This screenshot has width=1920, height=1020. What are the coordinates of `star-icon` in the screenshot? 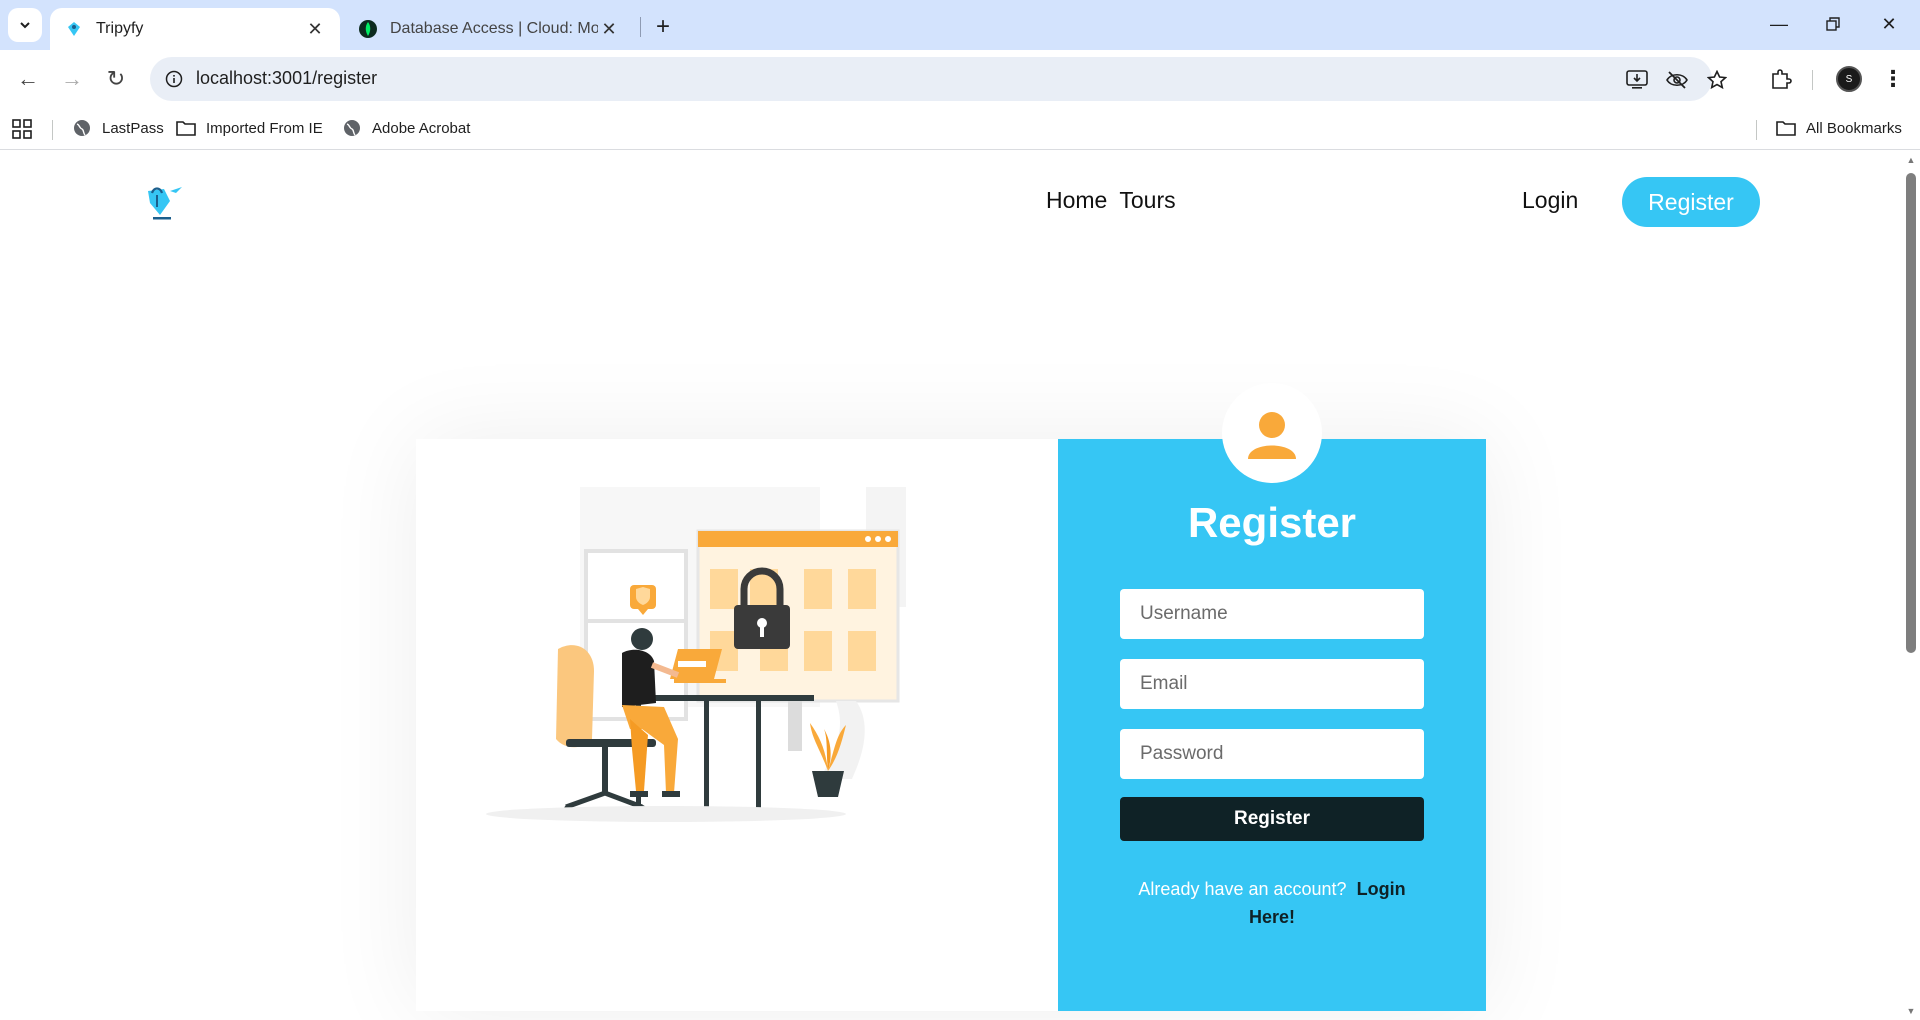 It's located at (1717, 80).